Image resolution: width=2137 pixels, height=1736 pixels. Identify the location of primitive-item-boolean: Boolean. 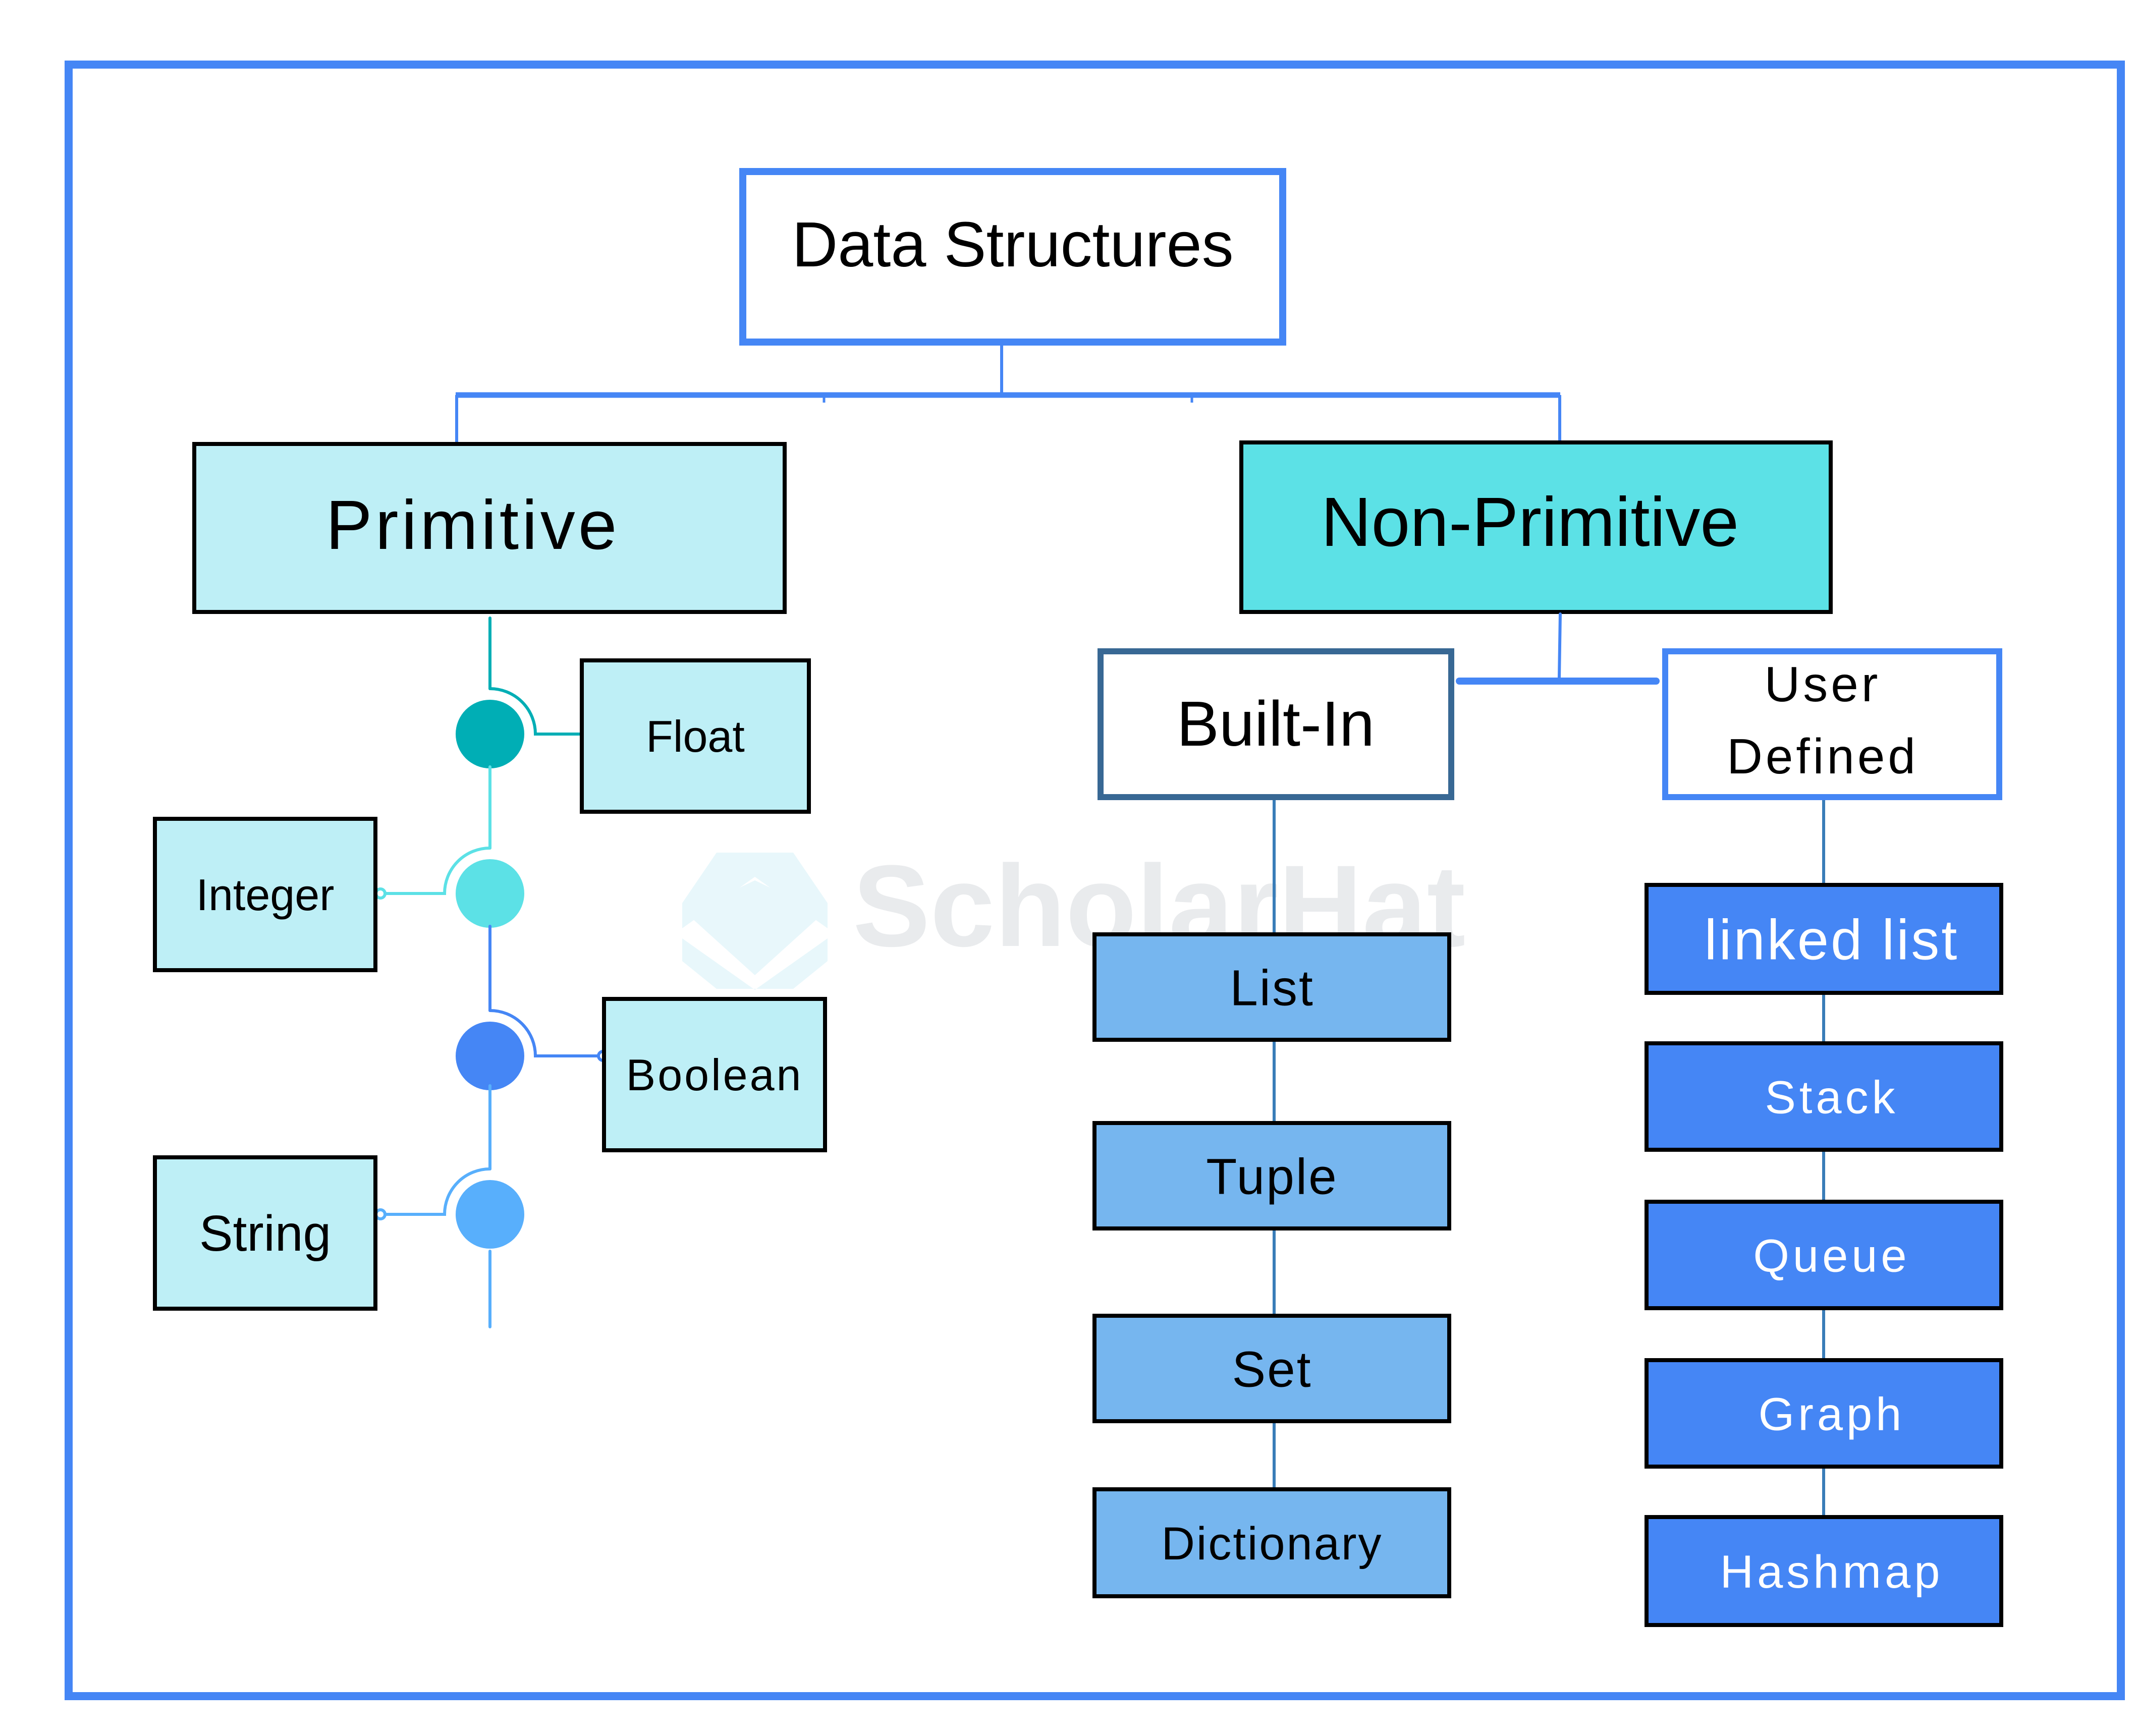
(714, 1074).